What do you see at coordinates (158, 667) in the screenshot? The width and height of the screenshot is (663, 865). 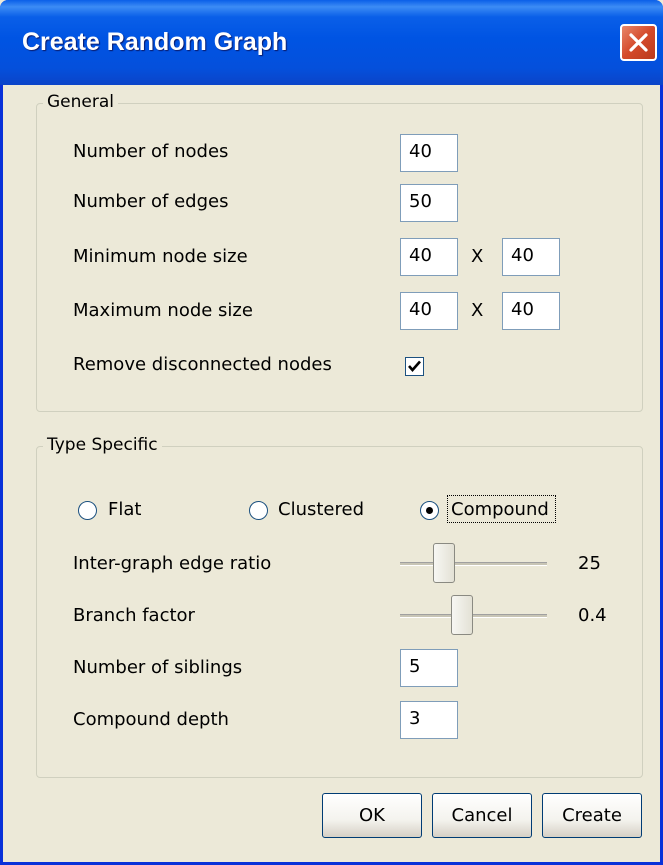 I see `siblings-label: Number of siblings` at bounding box center [158, 667].